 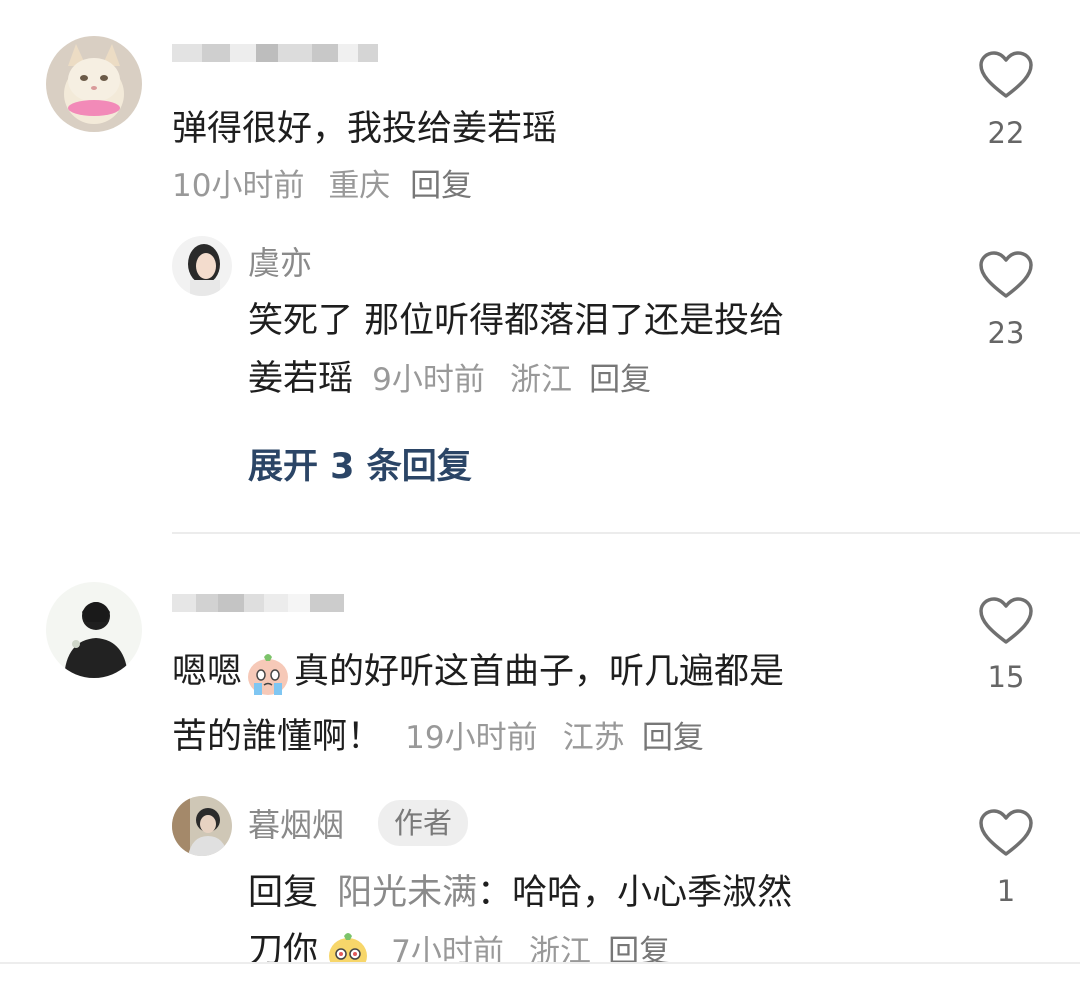 What do you see at coordinates (1006, 133) in the screenshot?
I see `like-count: 22` at bounding box center [1006, 133].